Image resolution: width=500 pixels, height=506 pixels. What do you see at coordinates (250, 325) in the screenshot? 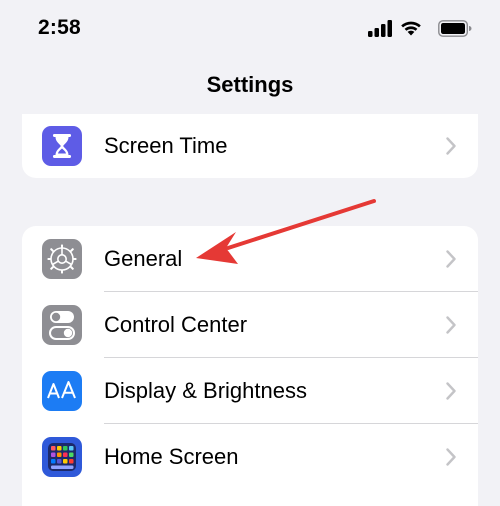
I see `settings-row-control-center: Control Center` at bounding box center [250, 325].